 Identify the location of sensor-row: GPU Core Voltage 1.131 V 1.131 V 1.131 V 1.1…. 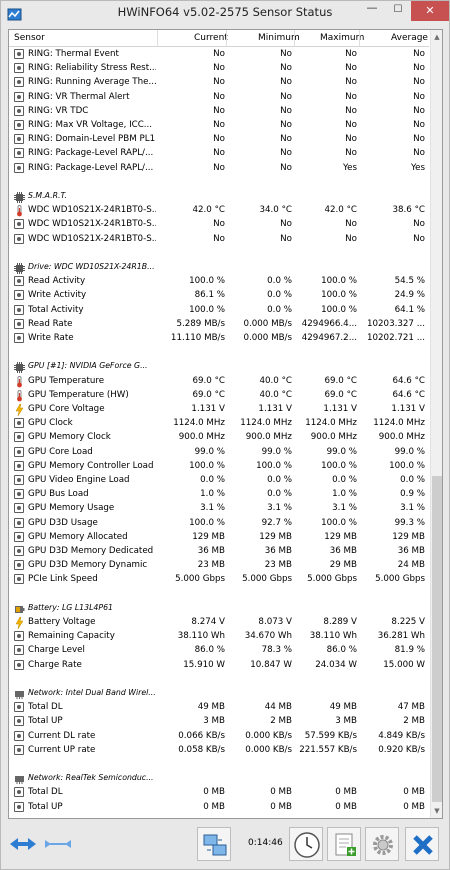
(219, 410).